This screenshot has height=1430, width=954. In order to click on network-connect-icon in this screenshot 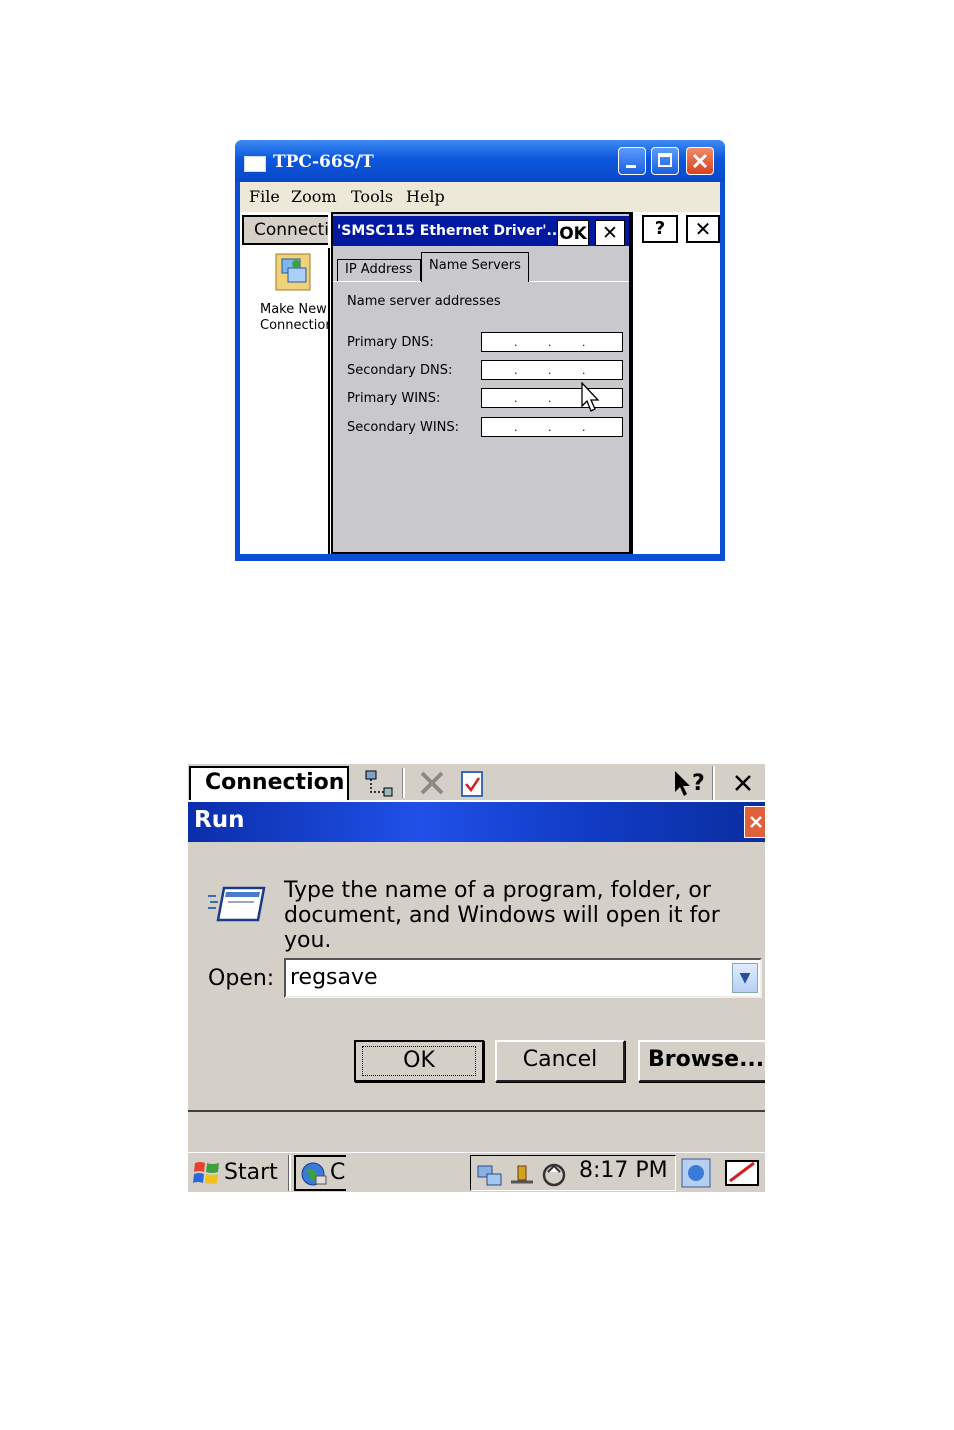, I will do `click(378, 783)`.